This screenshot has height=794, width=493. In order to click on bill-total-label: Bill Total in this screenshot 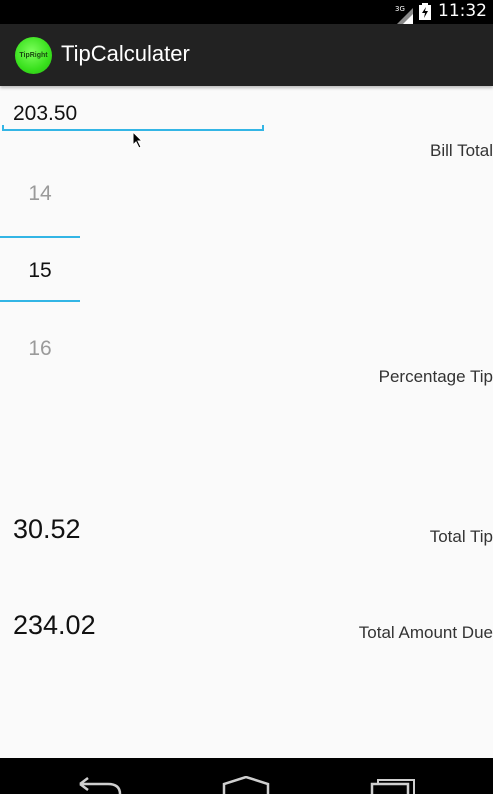, I will do `click(461, 150)`.